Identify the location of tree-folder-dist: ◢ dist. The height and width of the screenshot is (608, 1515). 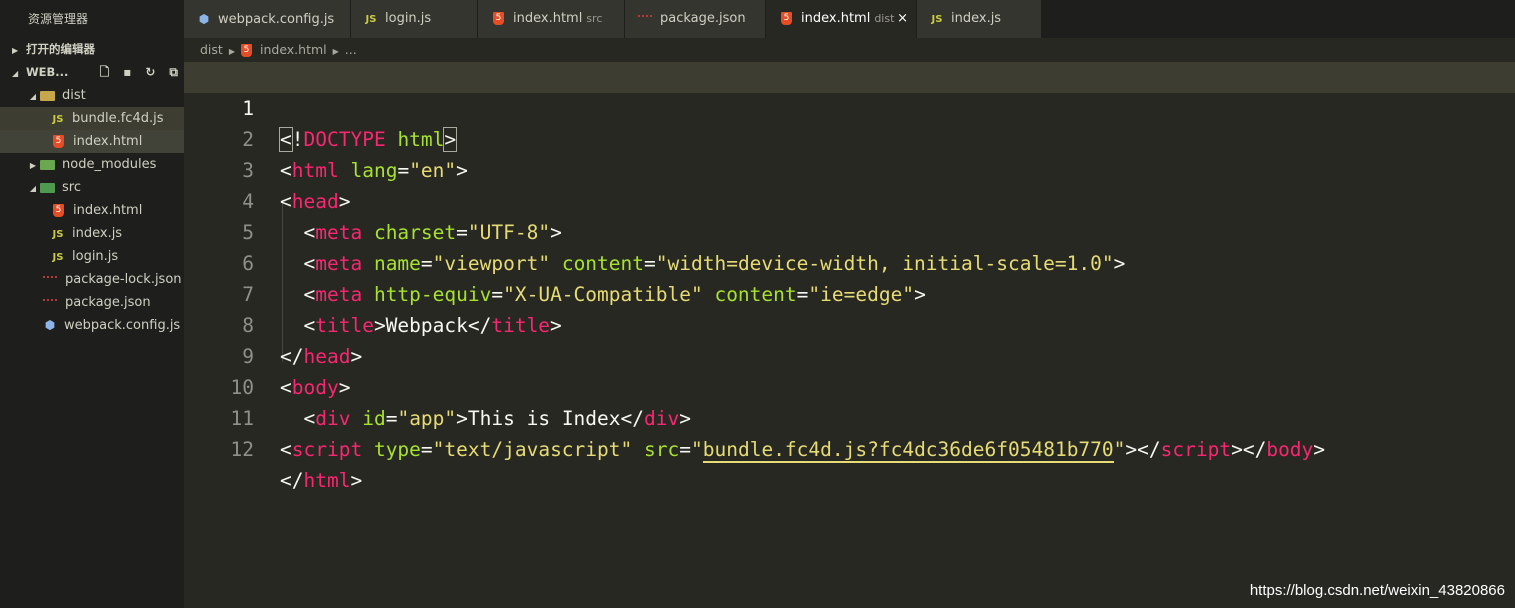
(92, 95).